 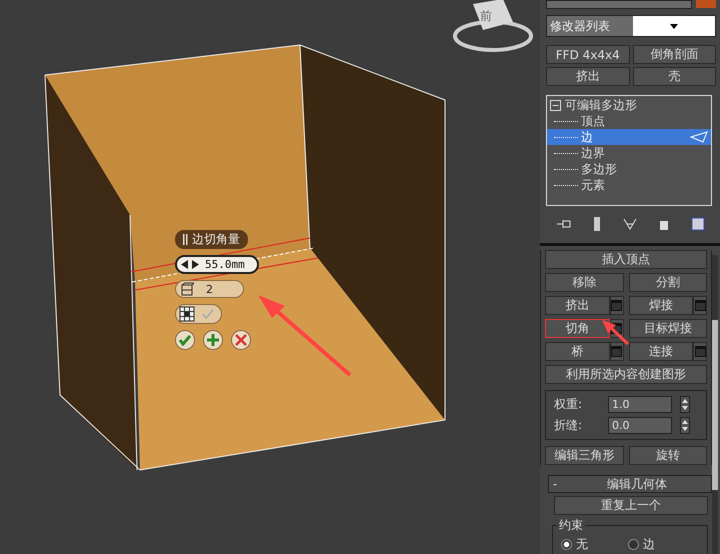 I want to click on repeat-last-button: 重复上一个, so click(x=631, y=505).